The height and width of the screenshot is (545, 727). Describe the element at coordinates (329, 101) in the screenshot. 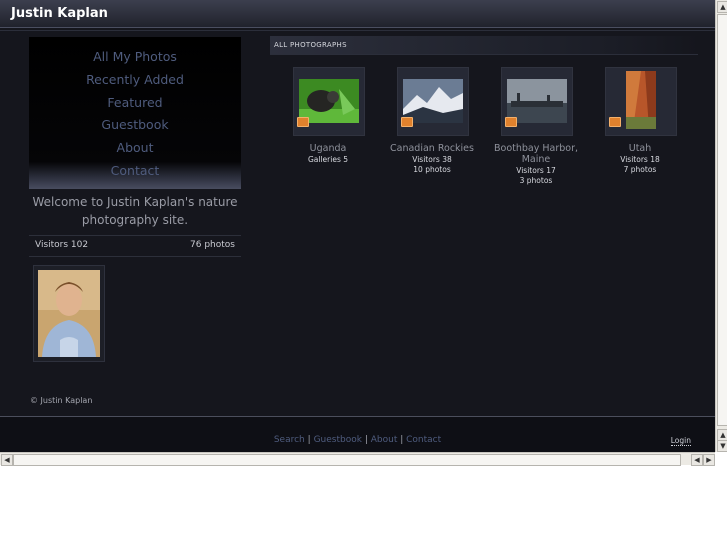

I see `album-thumb-uganda` at that location.